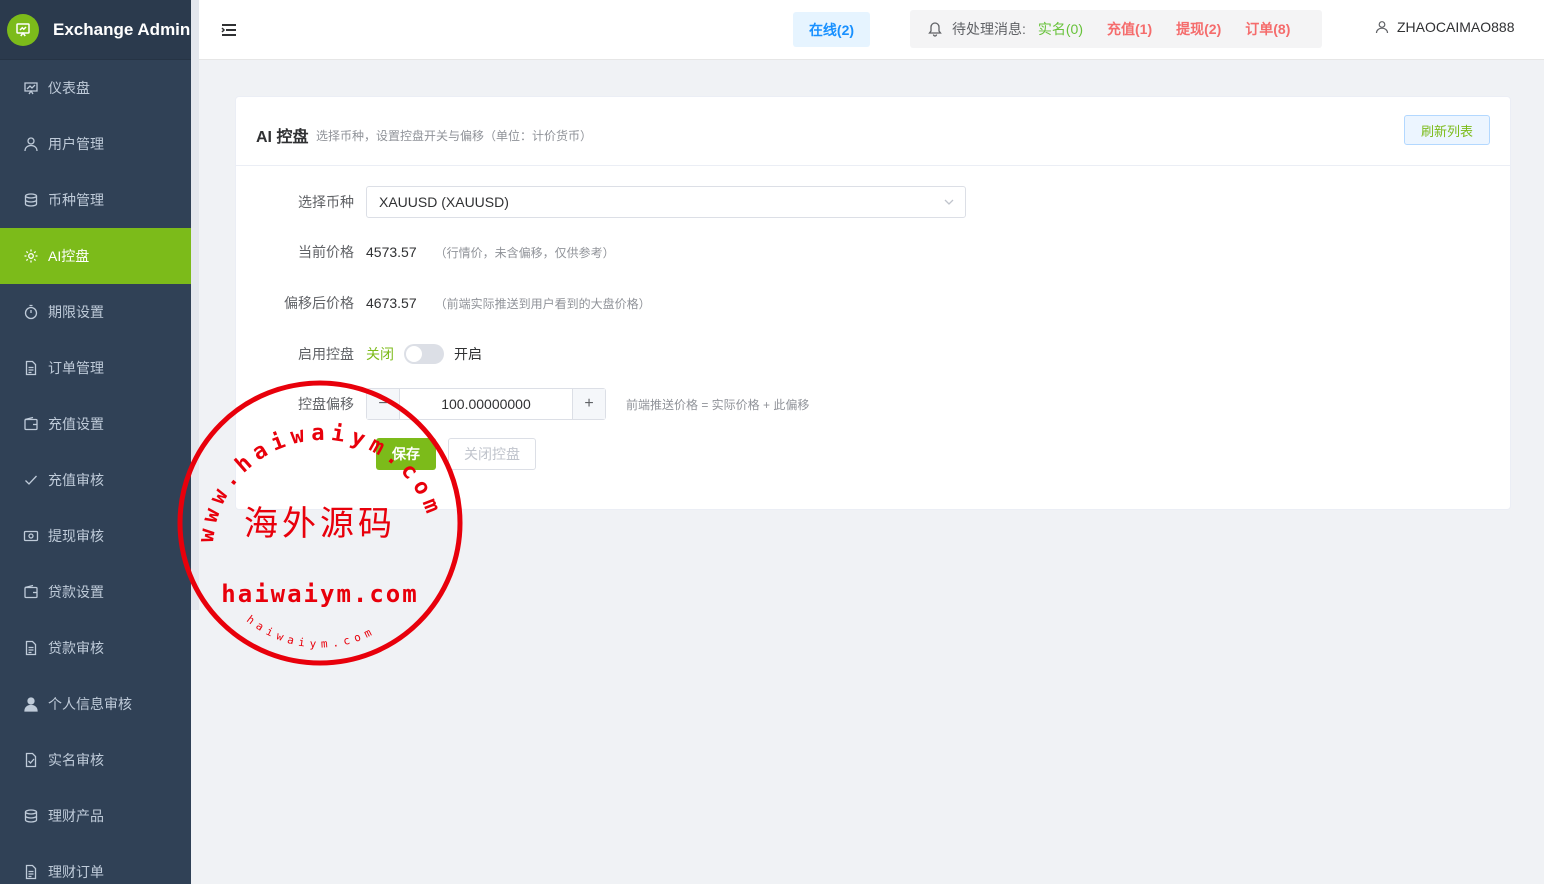 Image resolution: width=1544 pixels, height=884 pixels. I want to click on sidebar-item-label: 贷款设置, so click(76, 592).